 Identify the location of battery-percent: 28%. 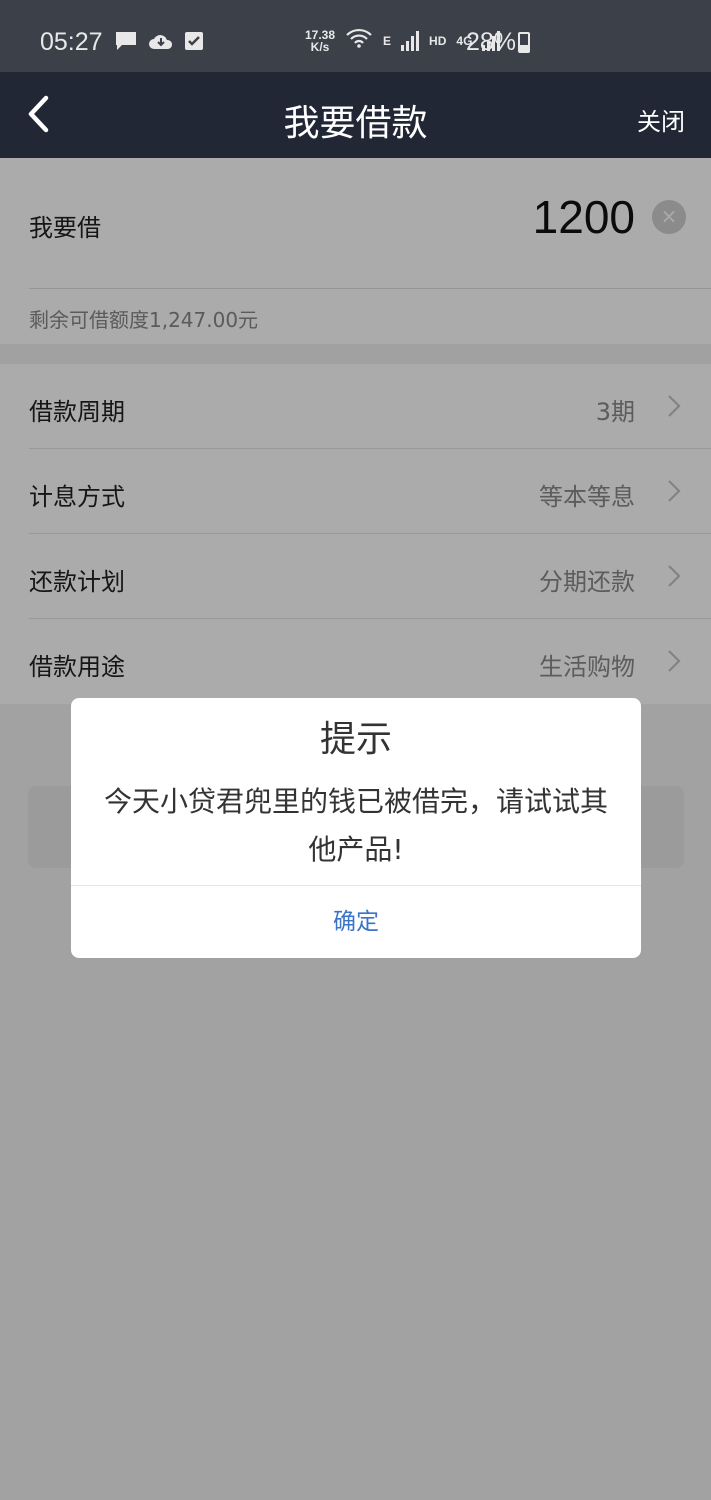
(491, 42).